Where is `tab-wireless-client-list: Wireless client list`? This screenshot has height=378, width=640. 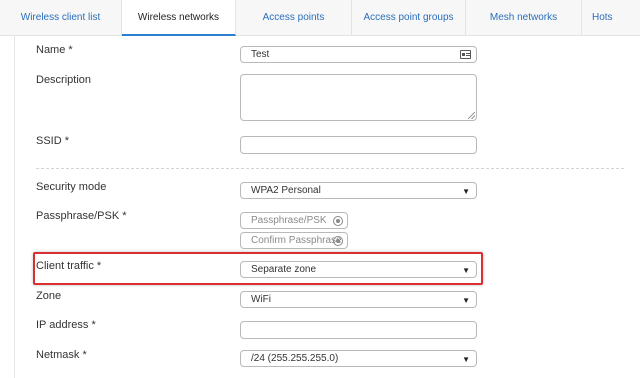 tab-wireless-client-list: Wireless client list is located at coordinates (61, 18).